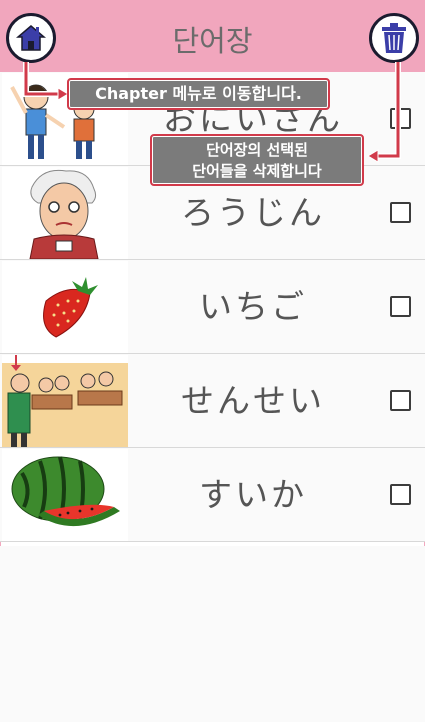 The width and height of the screenshot is (425, 722). I want to click on home-guide-arrow, so click(41, 79).